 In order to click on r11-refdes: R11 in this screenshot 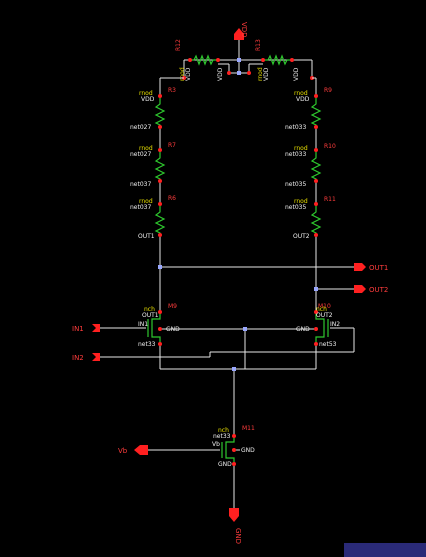, I will do `click(330, 199)`.